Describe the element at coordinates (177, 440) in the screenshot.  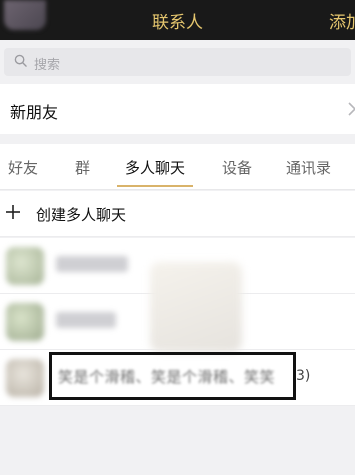
I see `empty-area` at that location.